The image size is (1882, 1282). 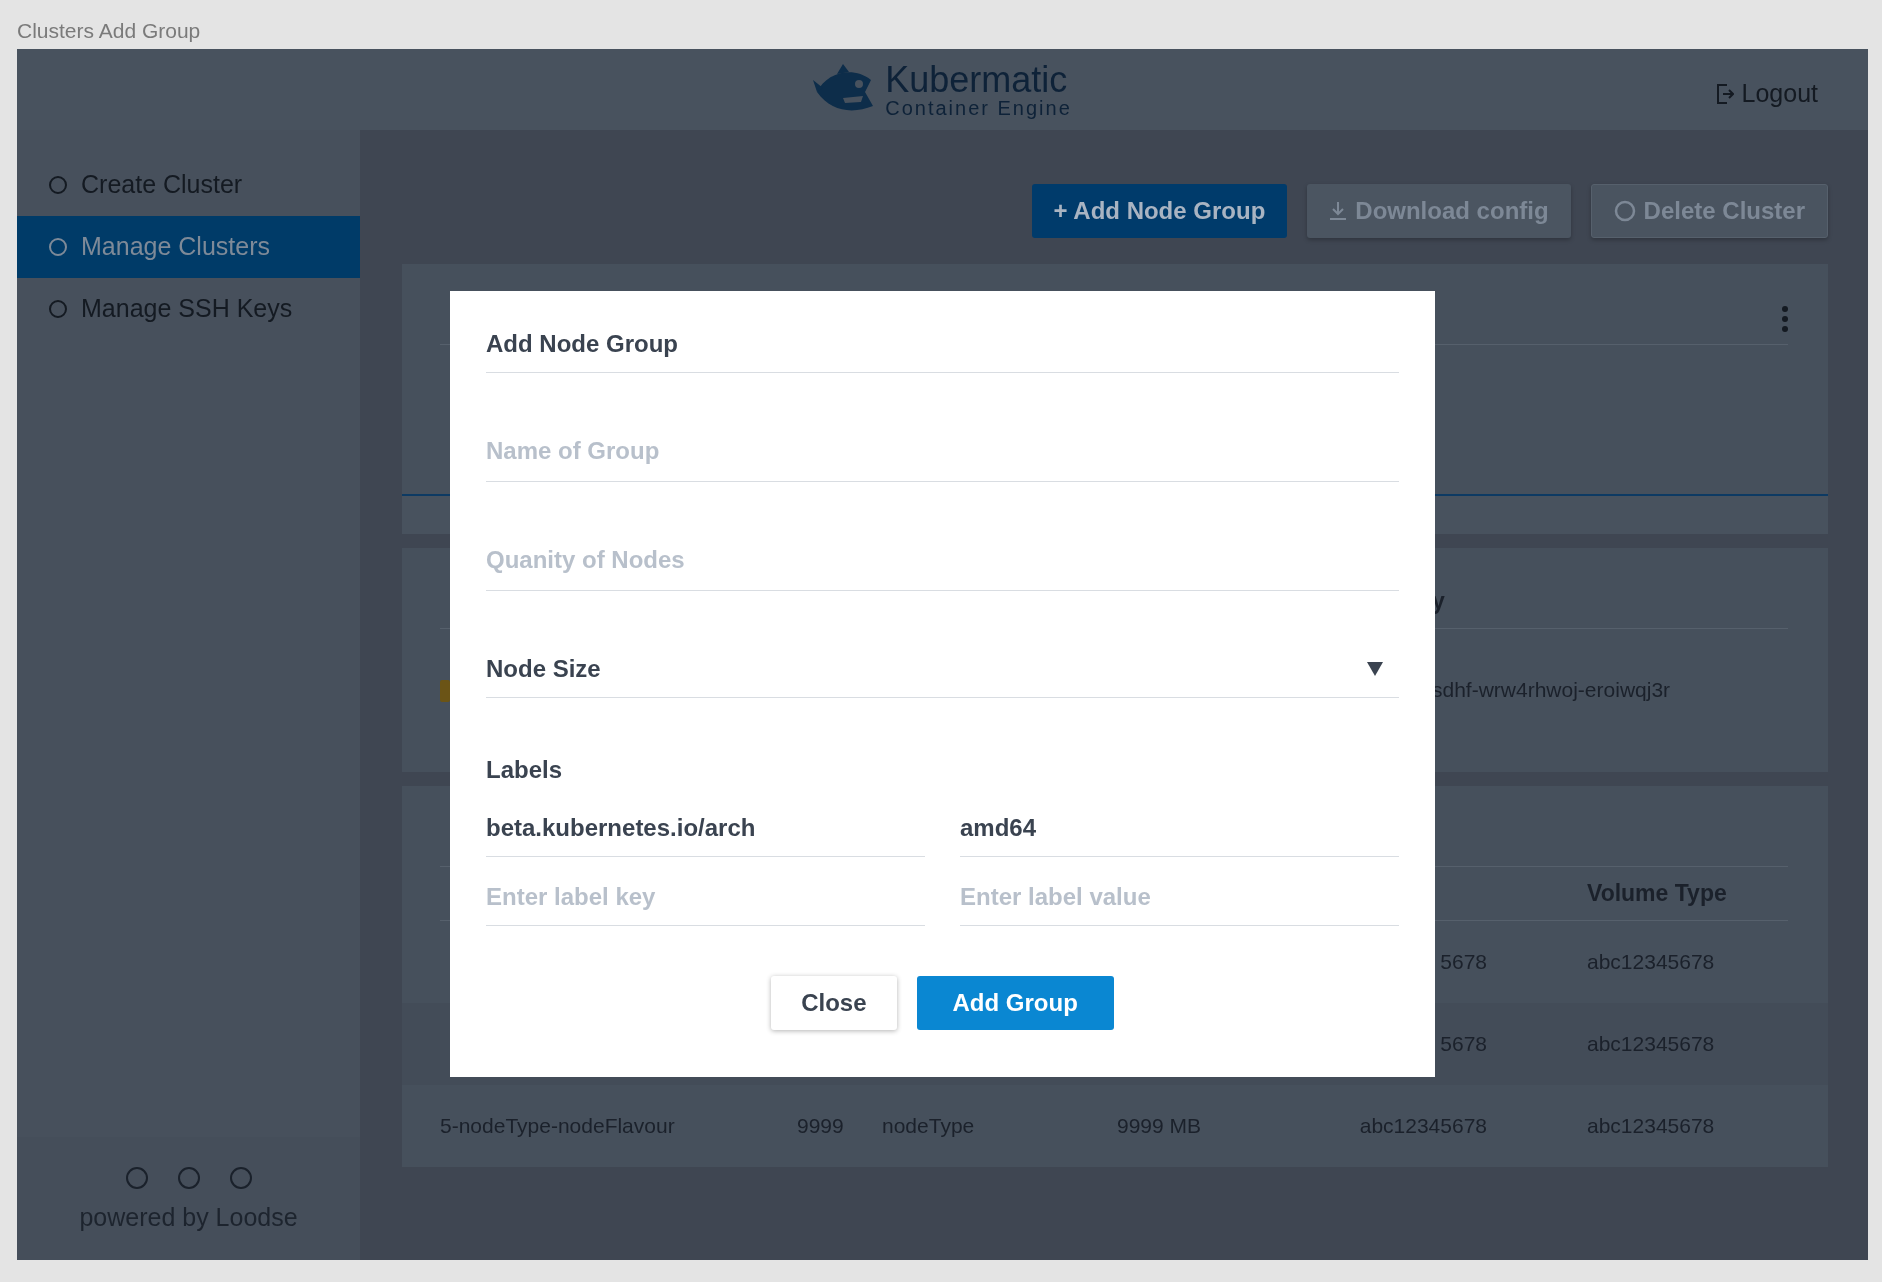 I want to click on input-field: Quanity of Nodes, so click(x=942, y=566).